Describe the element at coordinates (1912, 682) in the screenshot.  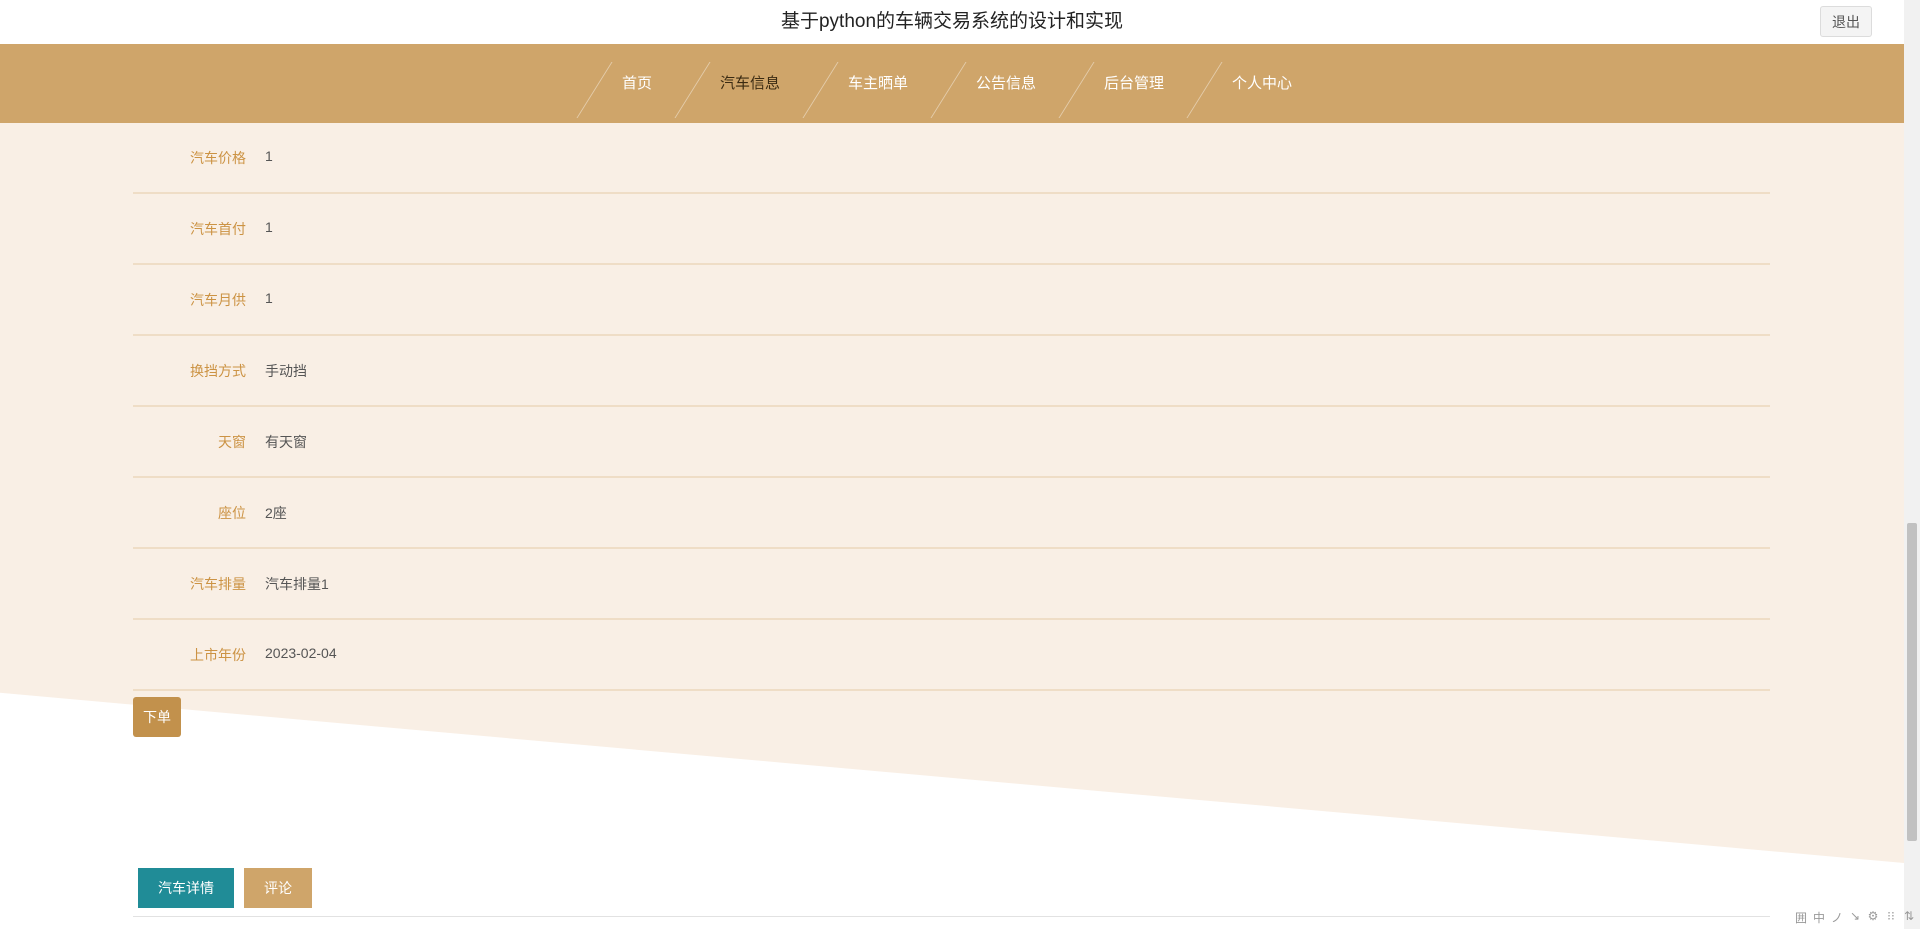
I see `scrollbar-thumb` at that location.